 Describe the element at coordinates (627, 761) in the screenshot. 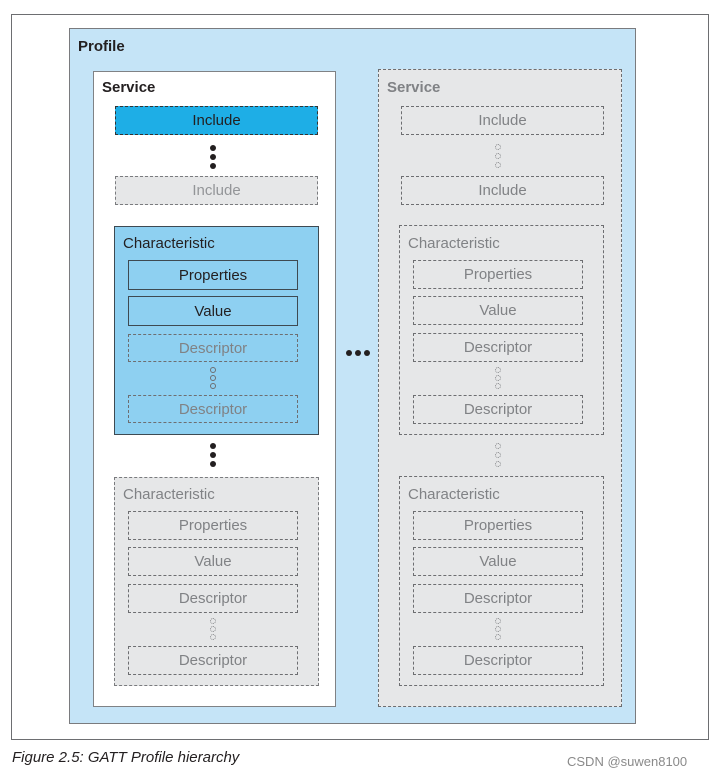

I see `watermark: CSDN @suwen8100` at that location.